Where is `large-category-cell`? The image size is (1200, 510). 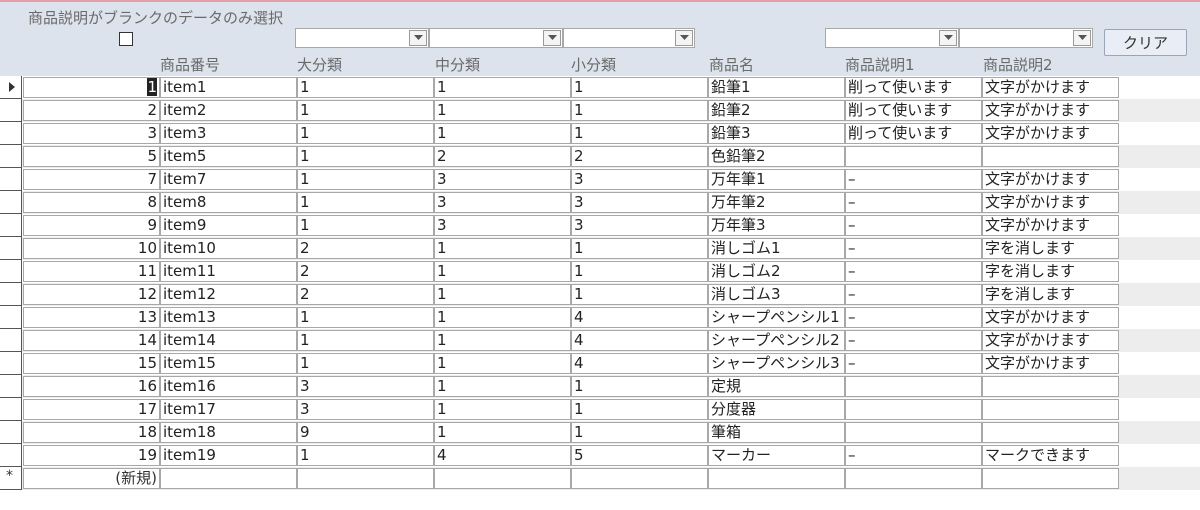
large-category-cell is located at coordinates (365, 478).